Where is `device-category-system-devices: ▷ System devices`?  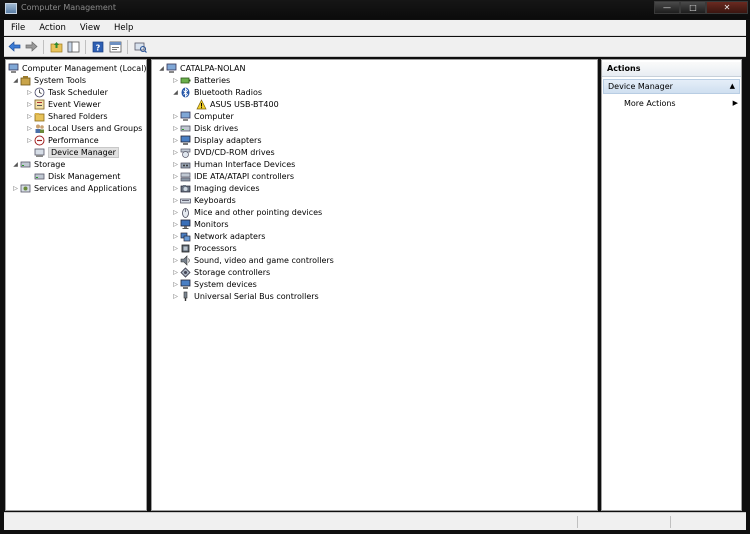 device-category-system-devices: ▷ System devices is located at coordinates (214, 284).